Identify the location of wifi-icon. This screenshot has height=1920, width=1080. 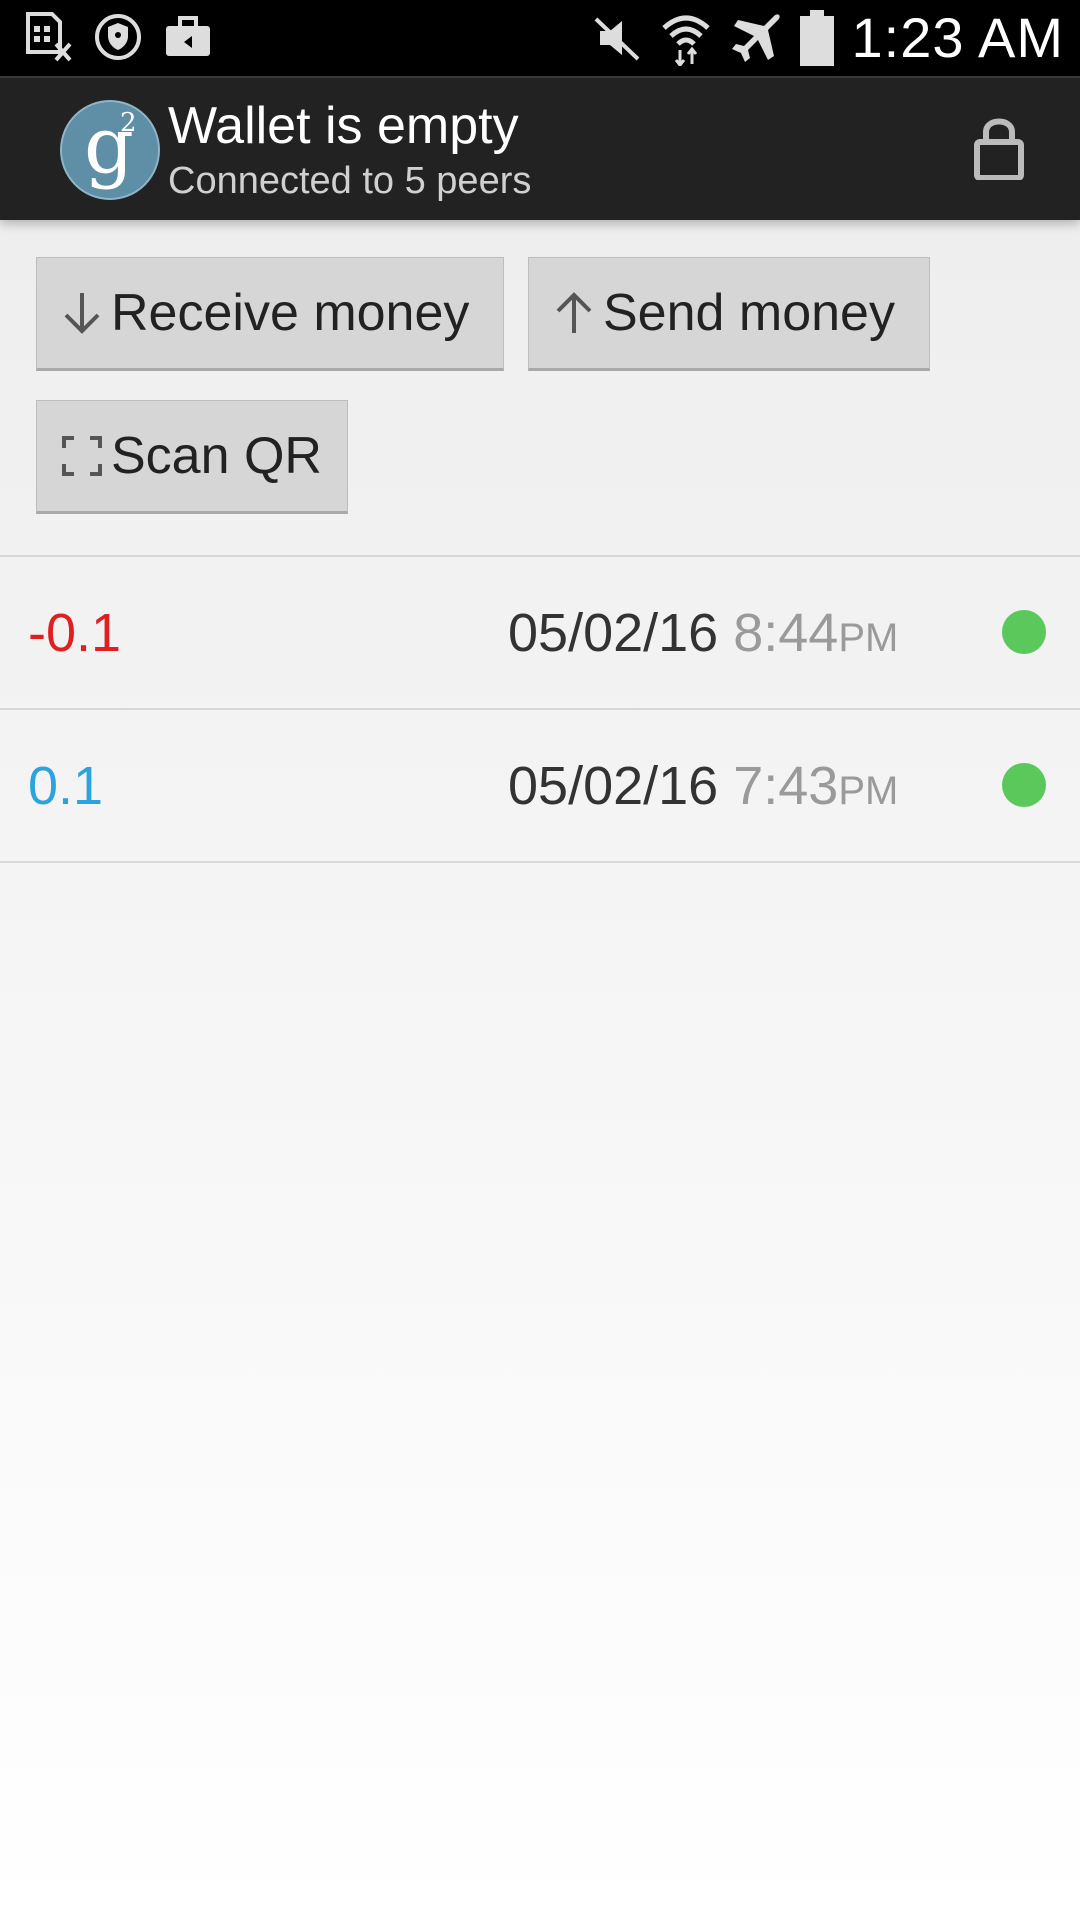
(686, 38).